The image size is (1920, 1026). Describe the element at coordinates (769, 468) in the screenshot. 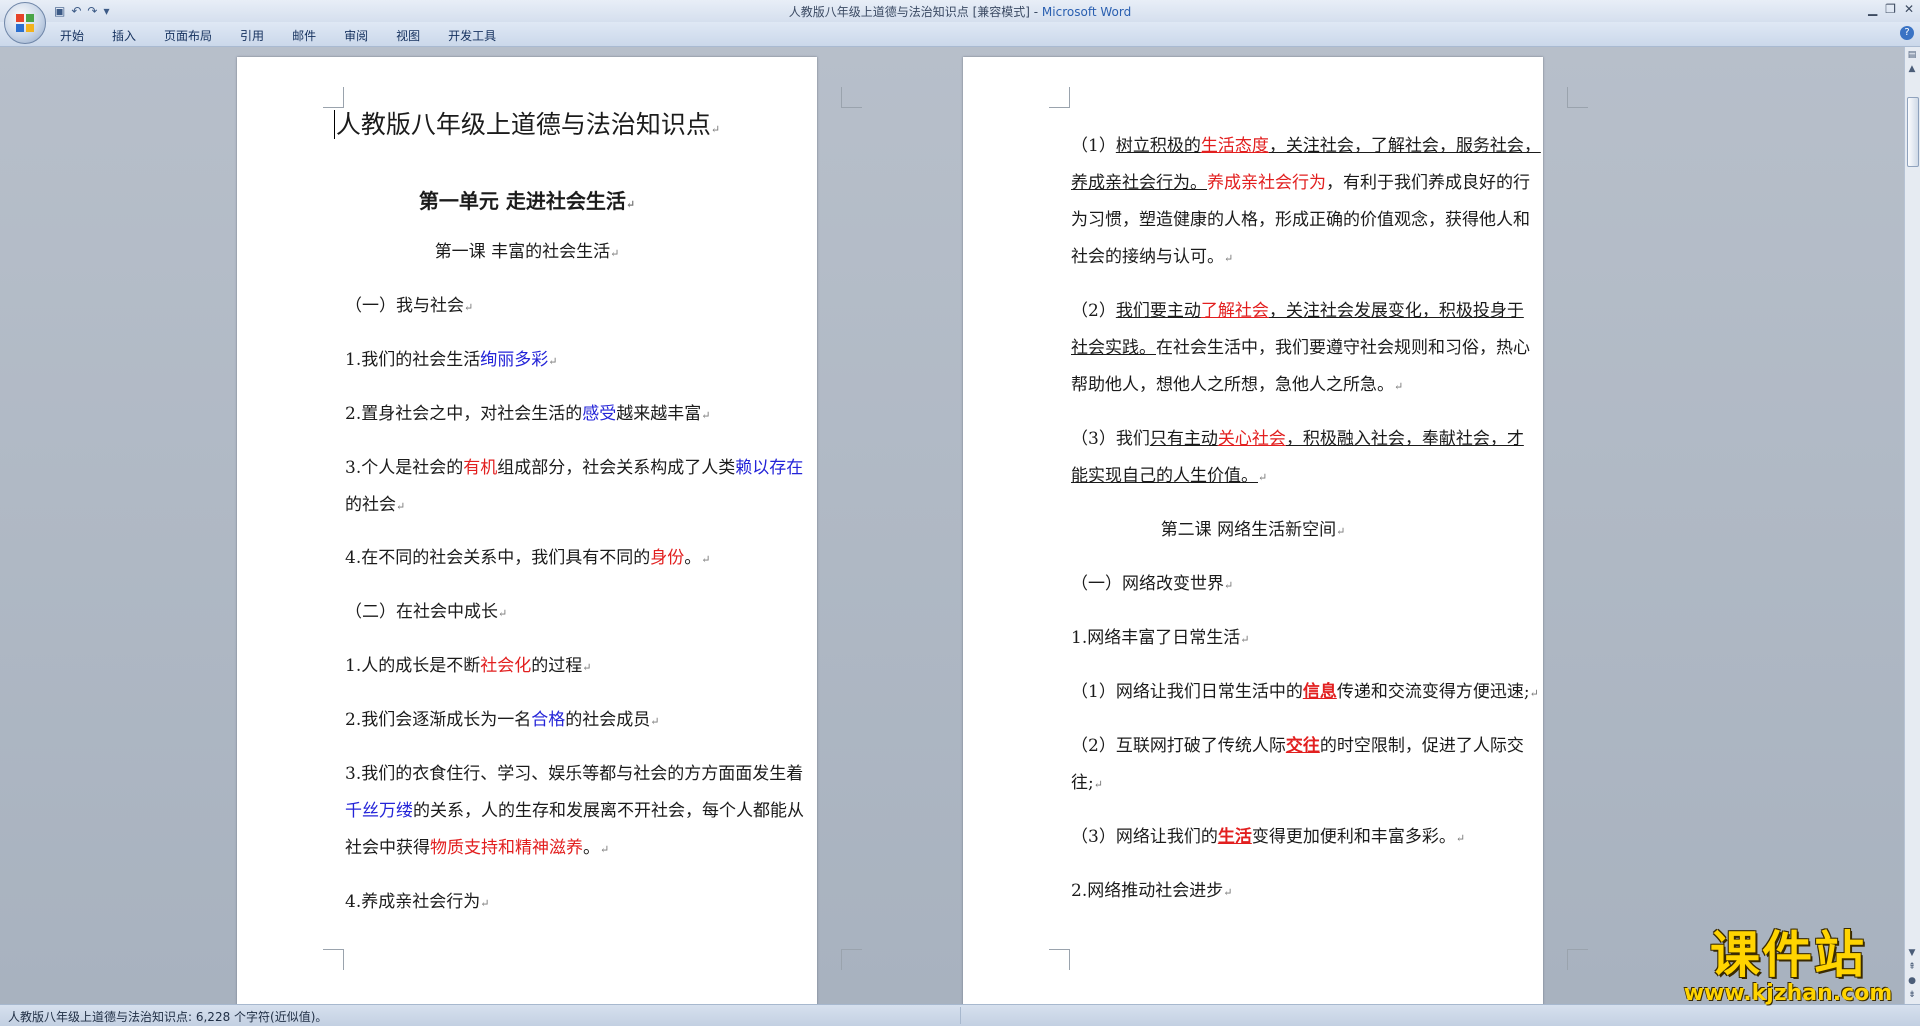

I see `highlight-text: 赖以存在` at that location.